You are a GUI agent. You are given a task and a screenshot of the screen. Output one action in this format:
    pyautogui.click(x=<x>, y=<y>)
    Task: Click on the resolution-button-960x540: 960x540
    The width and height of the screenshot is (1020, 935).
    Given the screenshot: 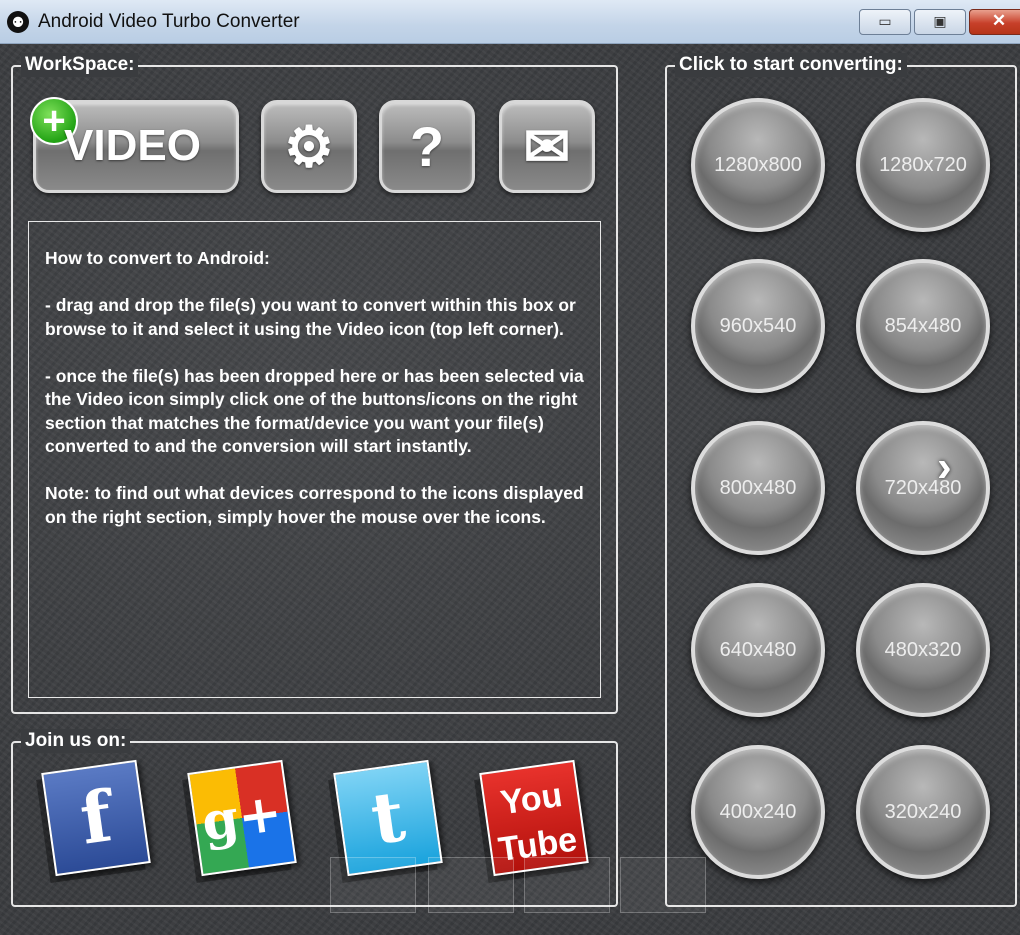 What is the action you would take?
    pyautogui.click(x=758, y=326)
    